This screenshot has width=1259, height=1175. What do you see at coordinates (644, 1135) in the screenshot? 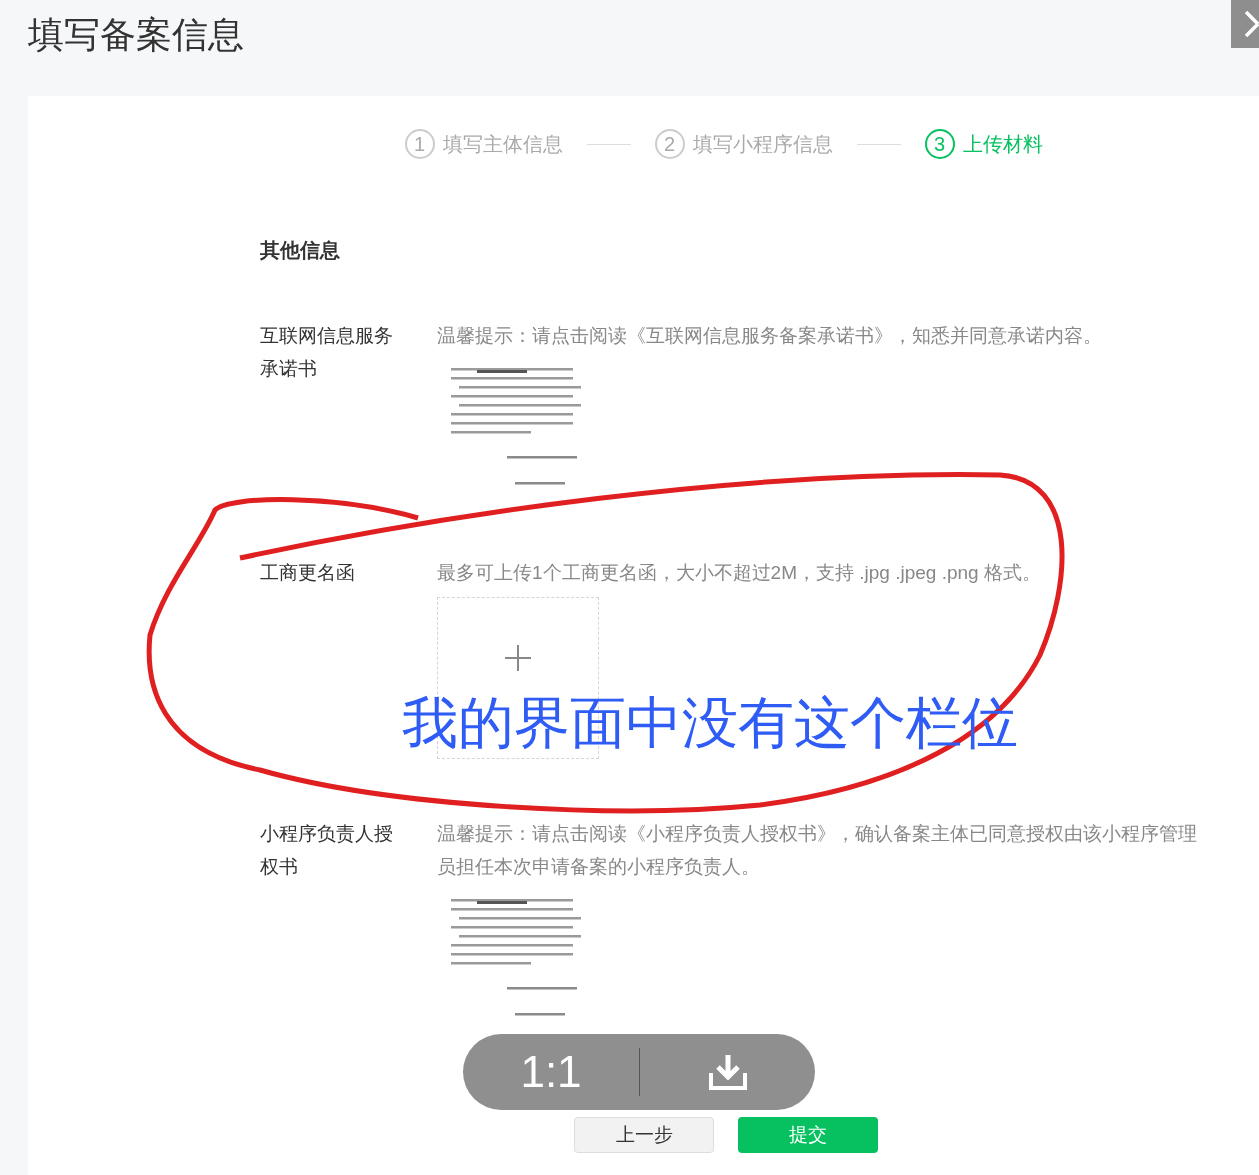
I see `back-button: 上一步` at bounding box center [644, 1135].